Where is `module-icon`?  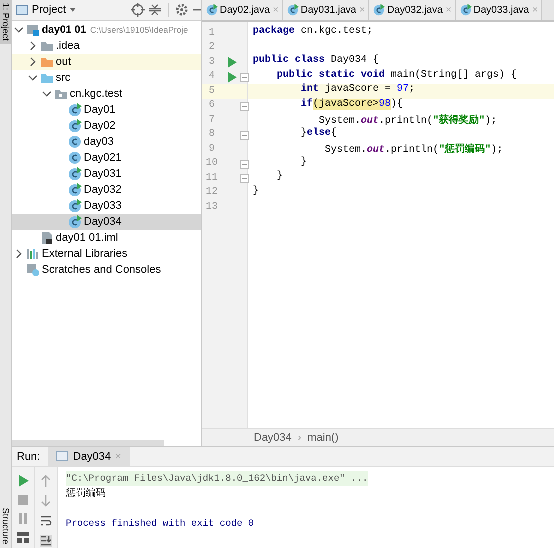 module-icon is located at coordinates (33, 30).